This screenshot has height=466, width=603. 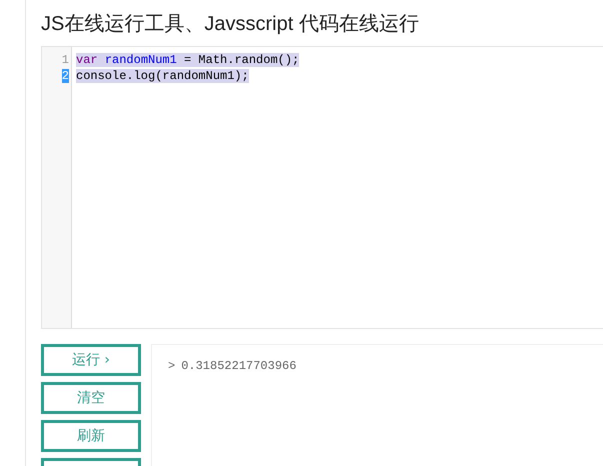 I want to click on action-button: 清空, so click(x=91, y=398).